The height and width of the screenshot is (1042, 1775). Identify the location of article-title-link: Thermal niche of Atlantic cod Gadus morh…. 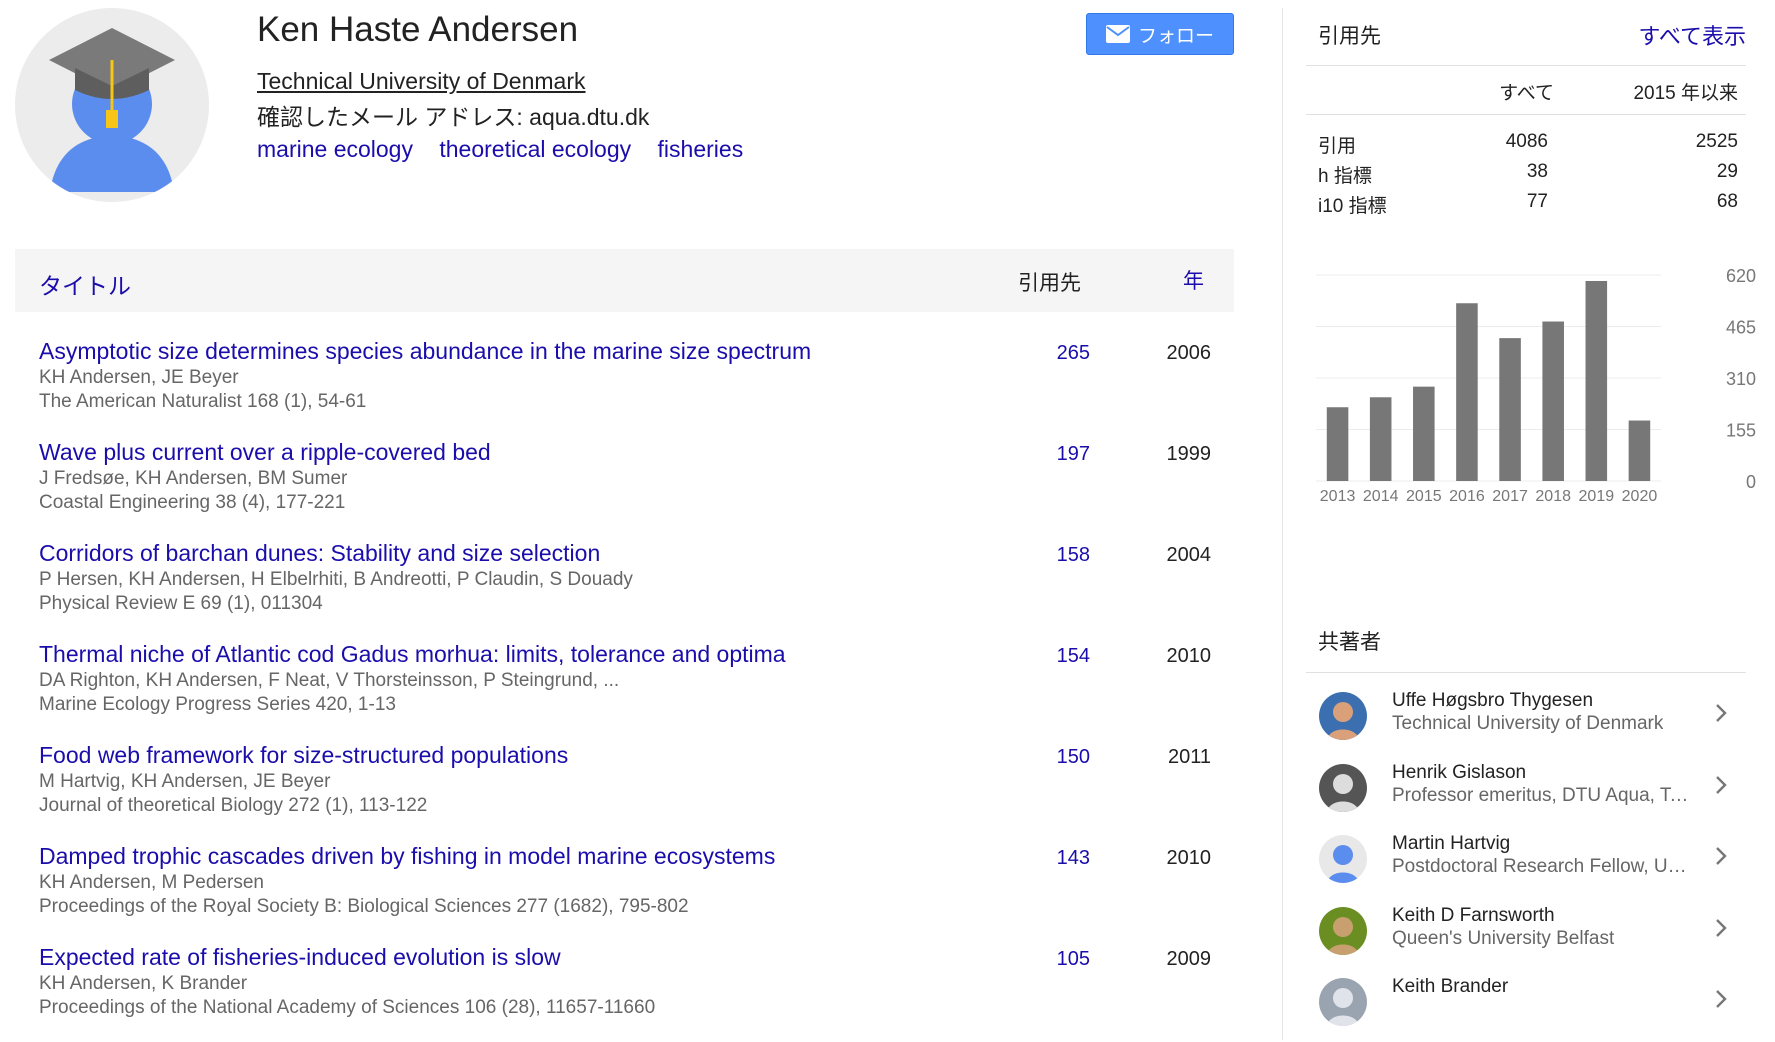
(412, 654).